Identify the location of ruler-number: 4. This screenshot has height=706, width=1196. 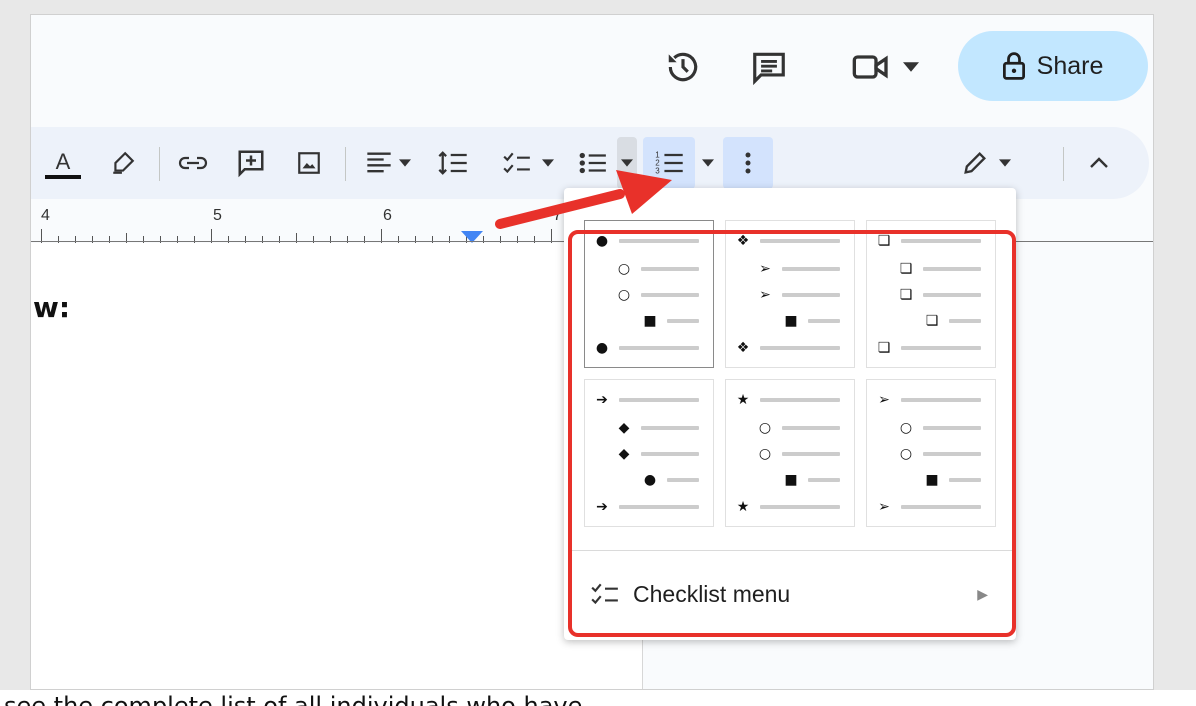
(45, 215).